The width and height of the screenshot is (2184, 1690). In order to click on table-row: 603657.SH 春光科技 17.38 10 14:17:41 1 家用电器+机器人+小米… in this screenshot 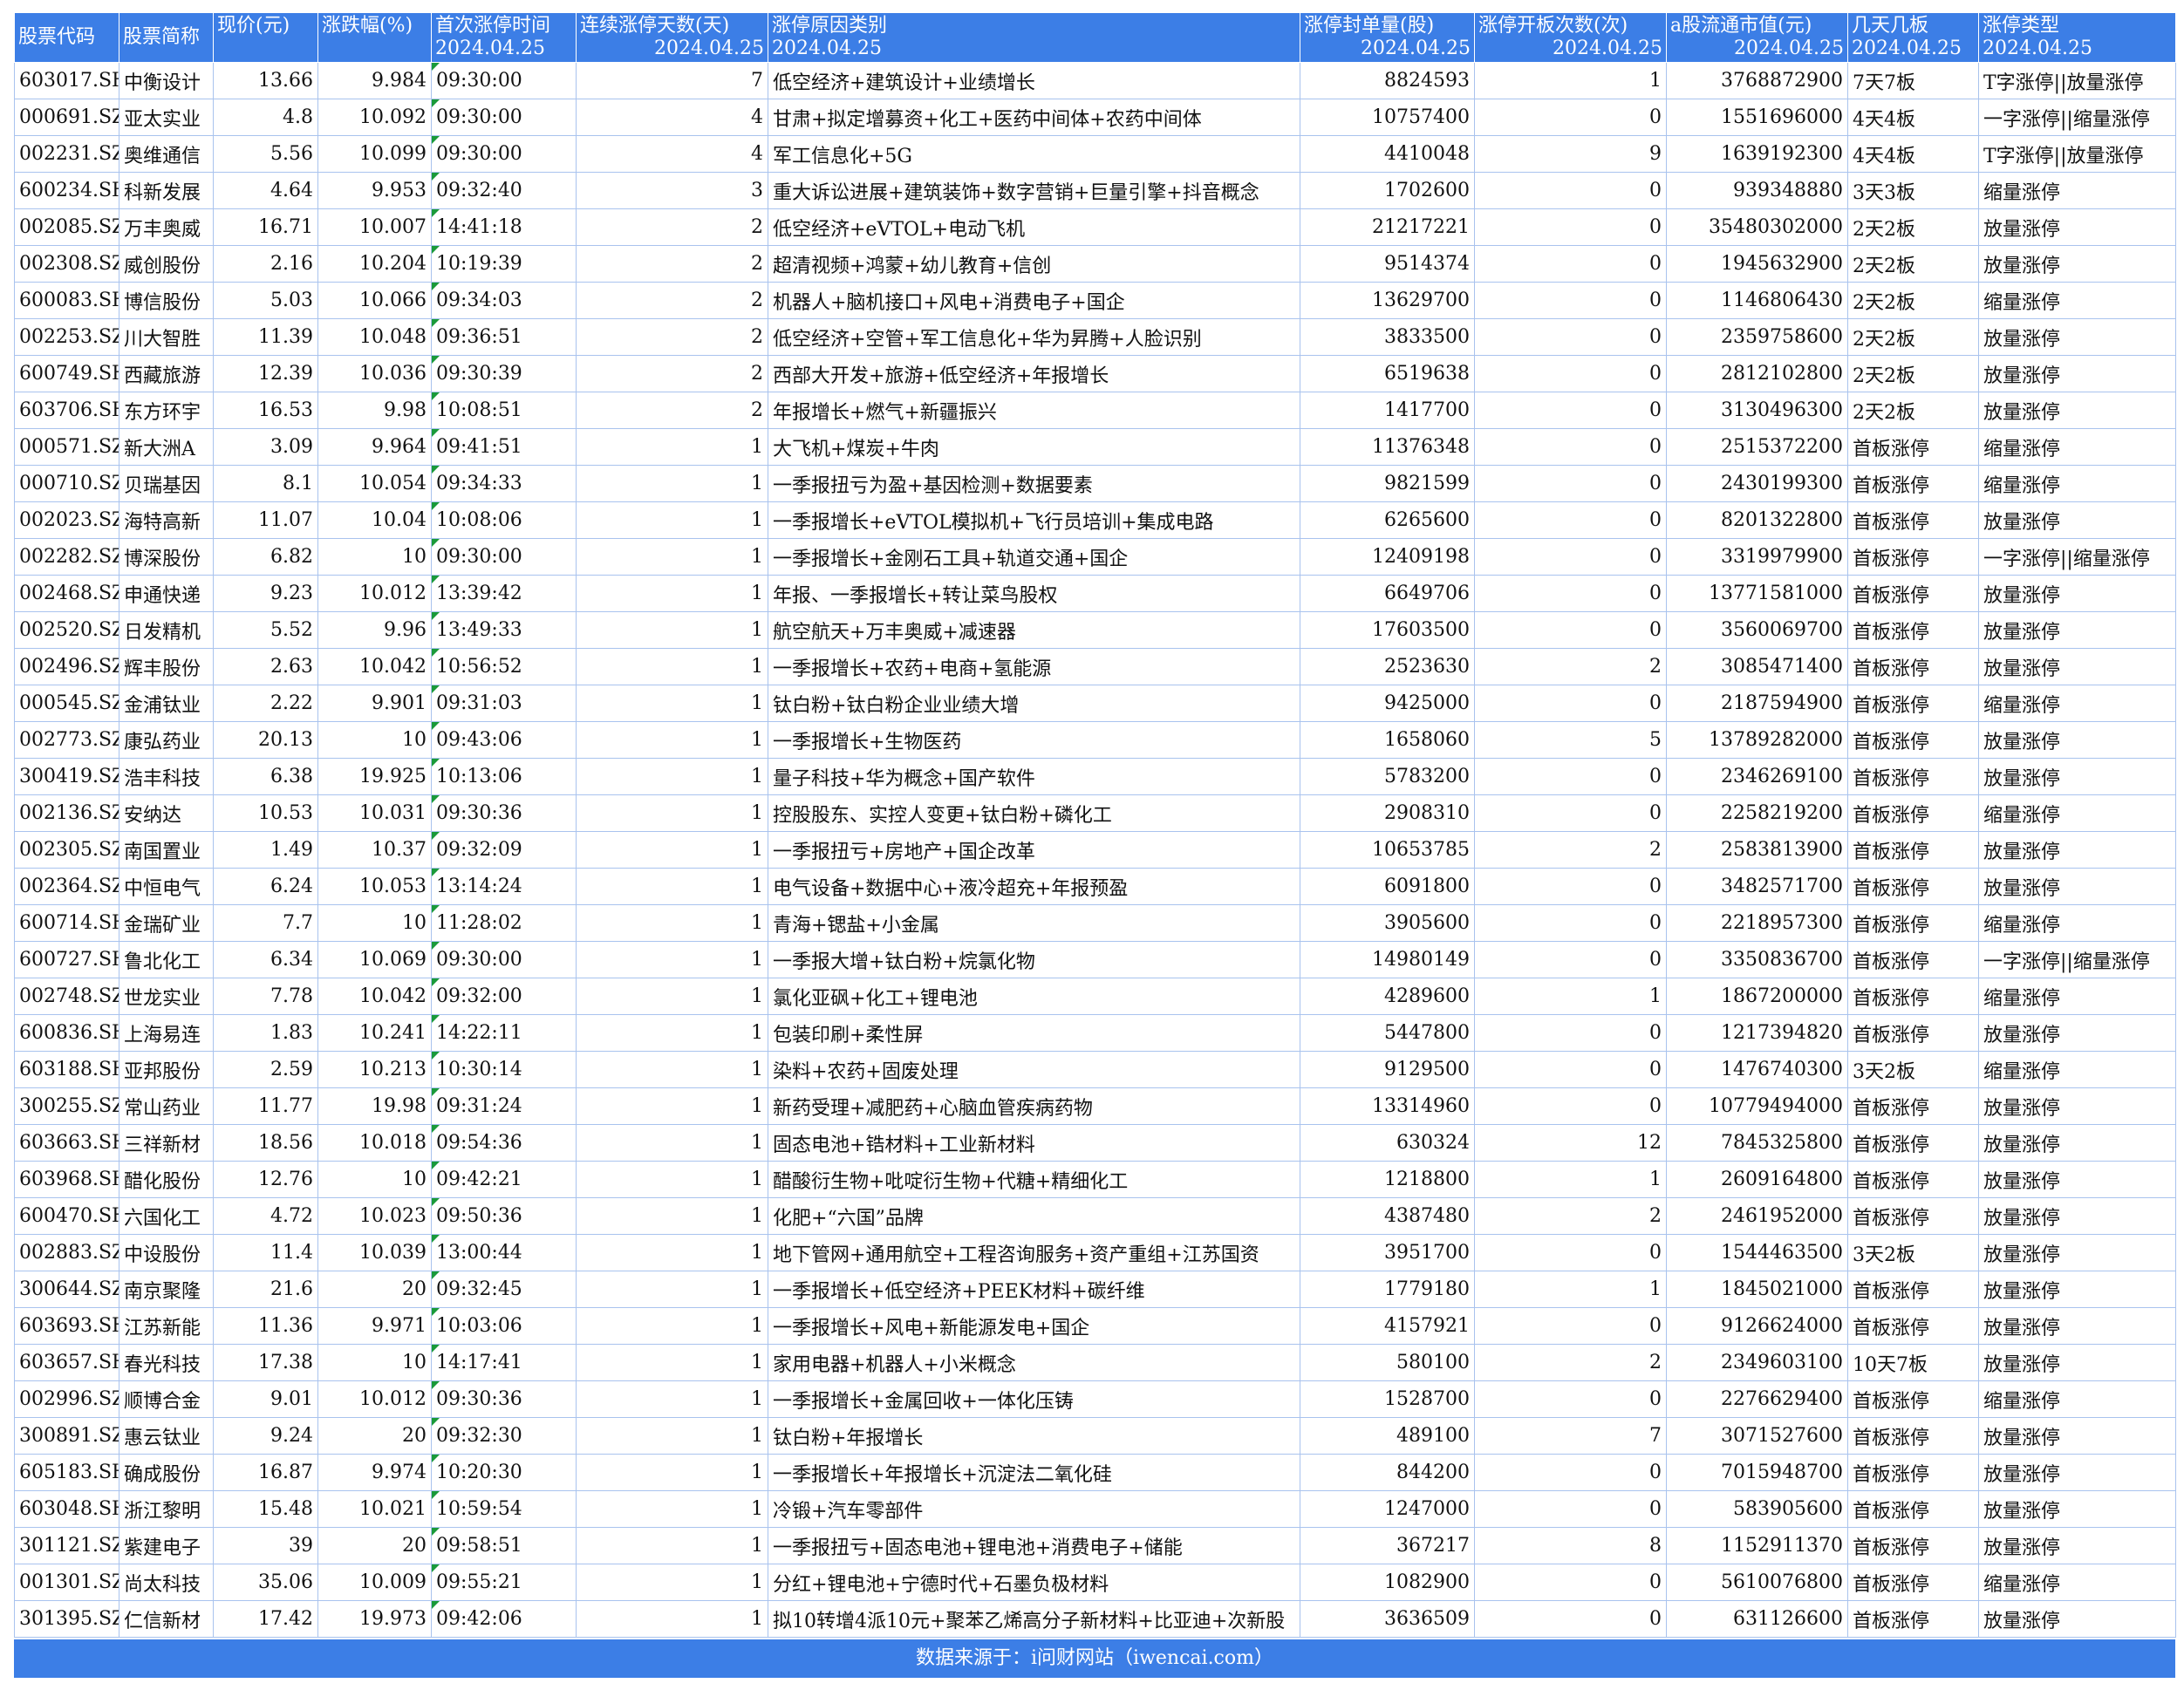, I will do `click(1095, 1362)`.